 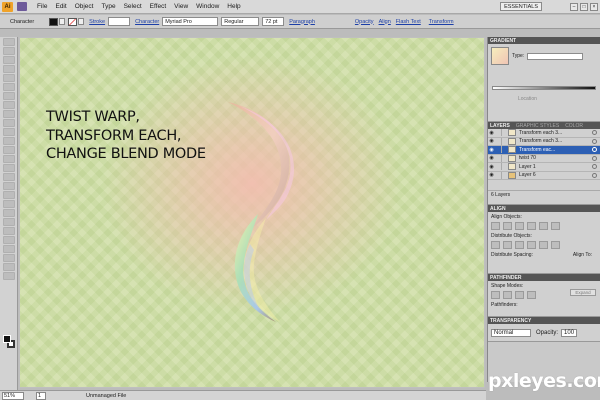 What do you see at coordinates (9, 168) in the screenshot?
I see `warp-tool-icon` at bounding box center [9, 168].